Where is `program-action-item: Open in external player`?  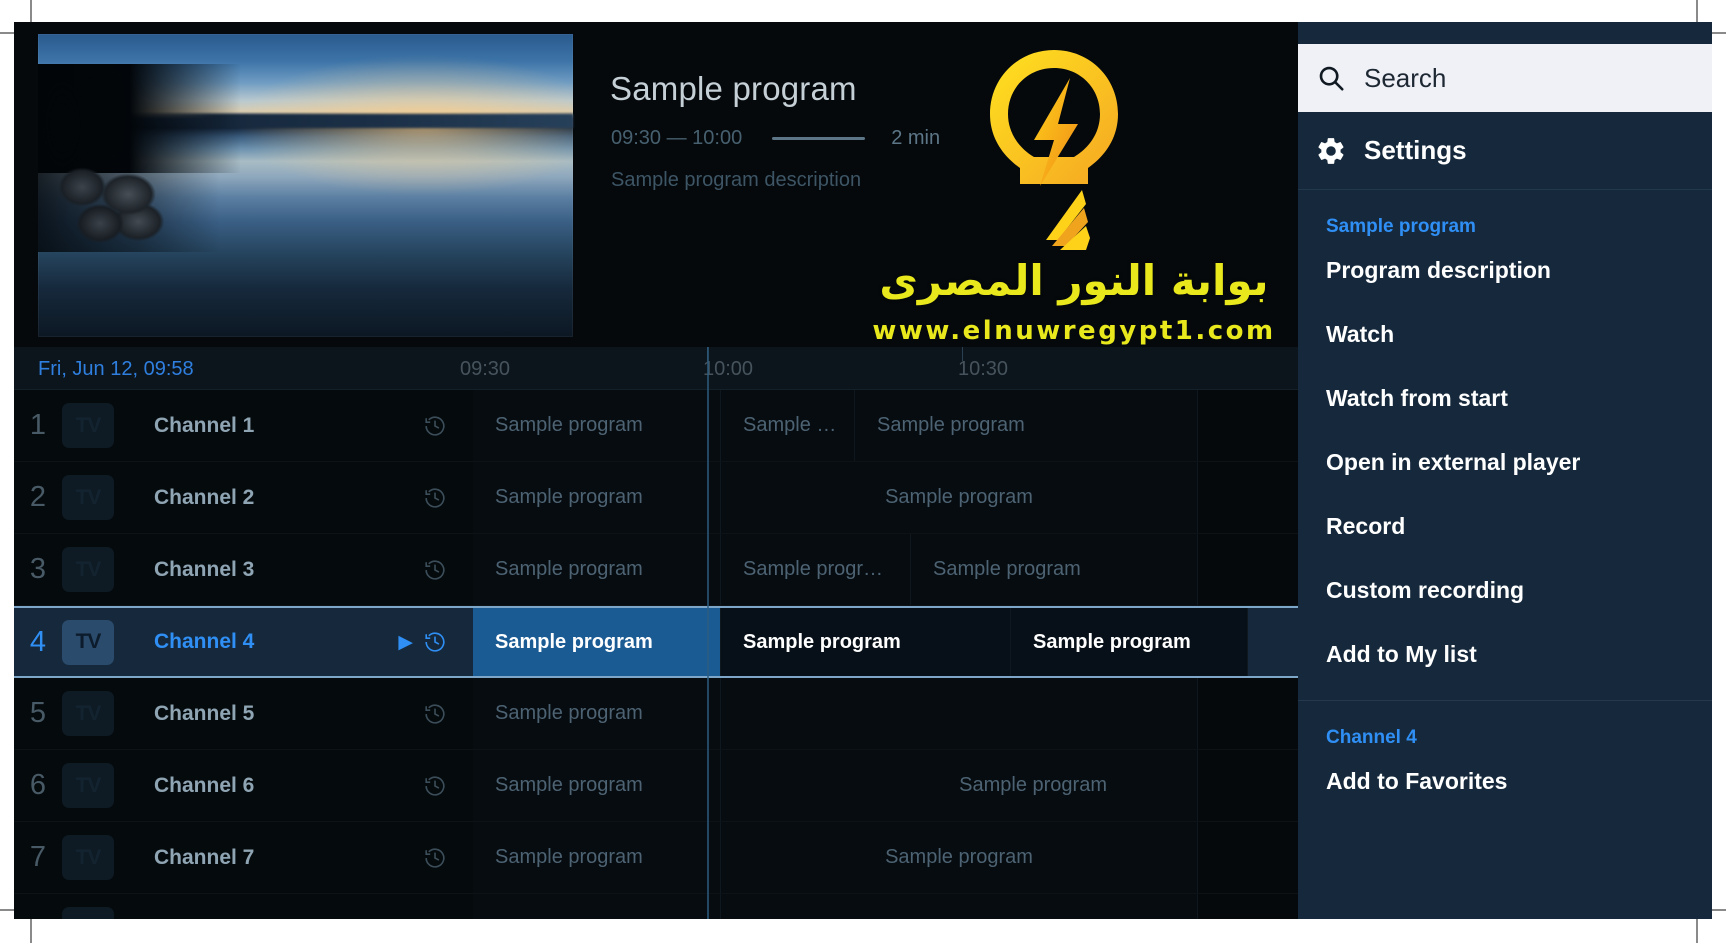 program-action-item: Open in external player is located at coordinates (1505, 462).